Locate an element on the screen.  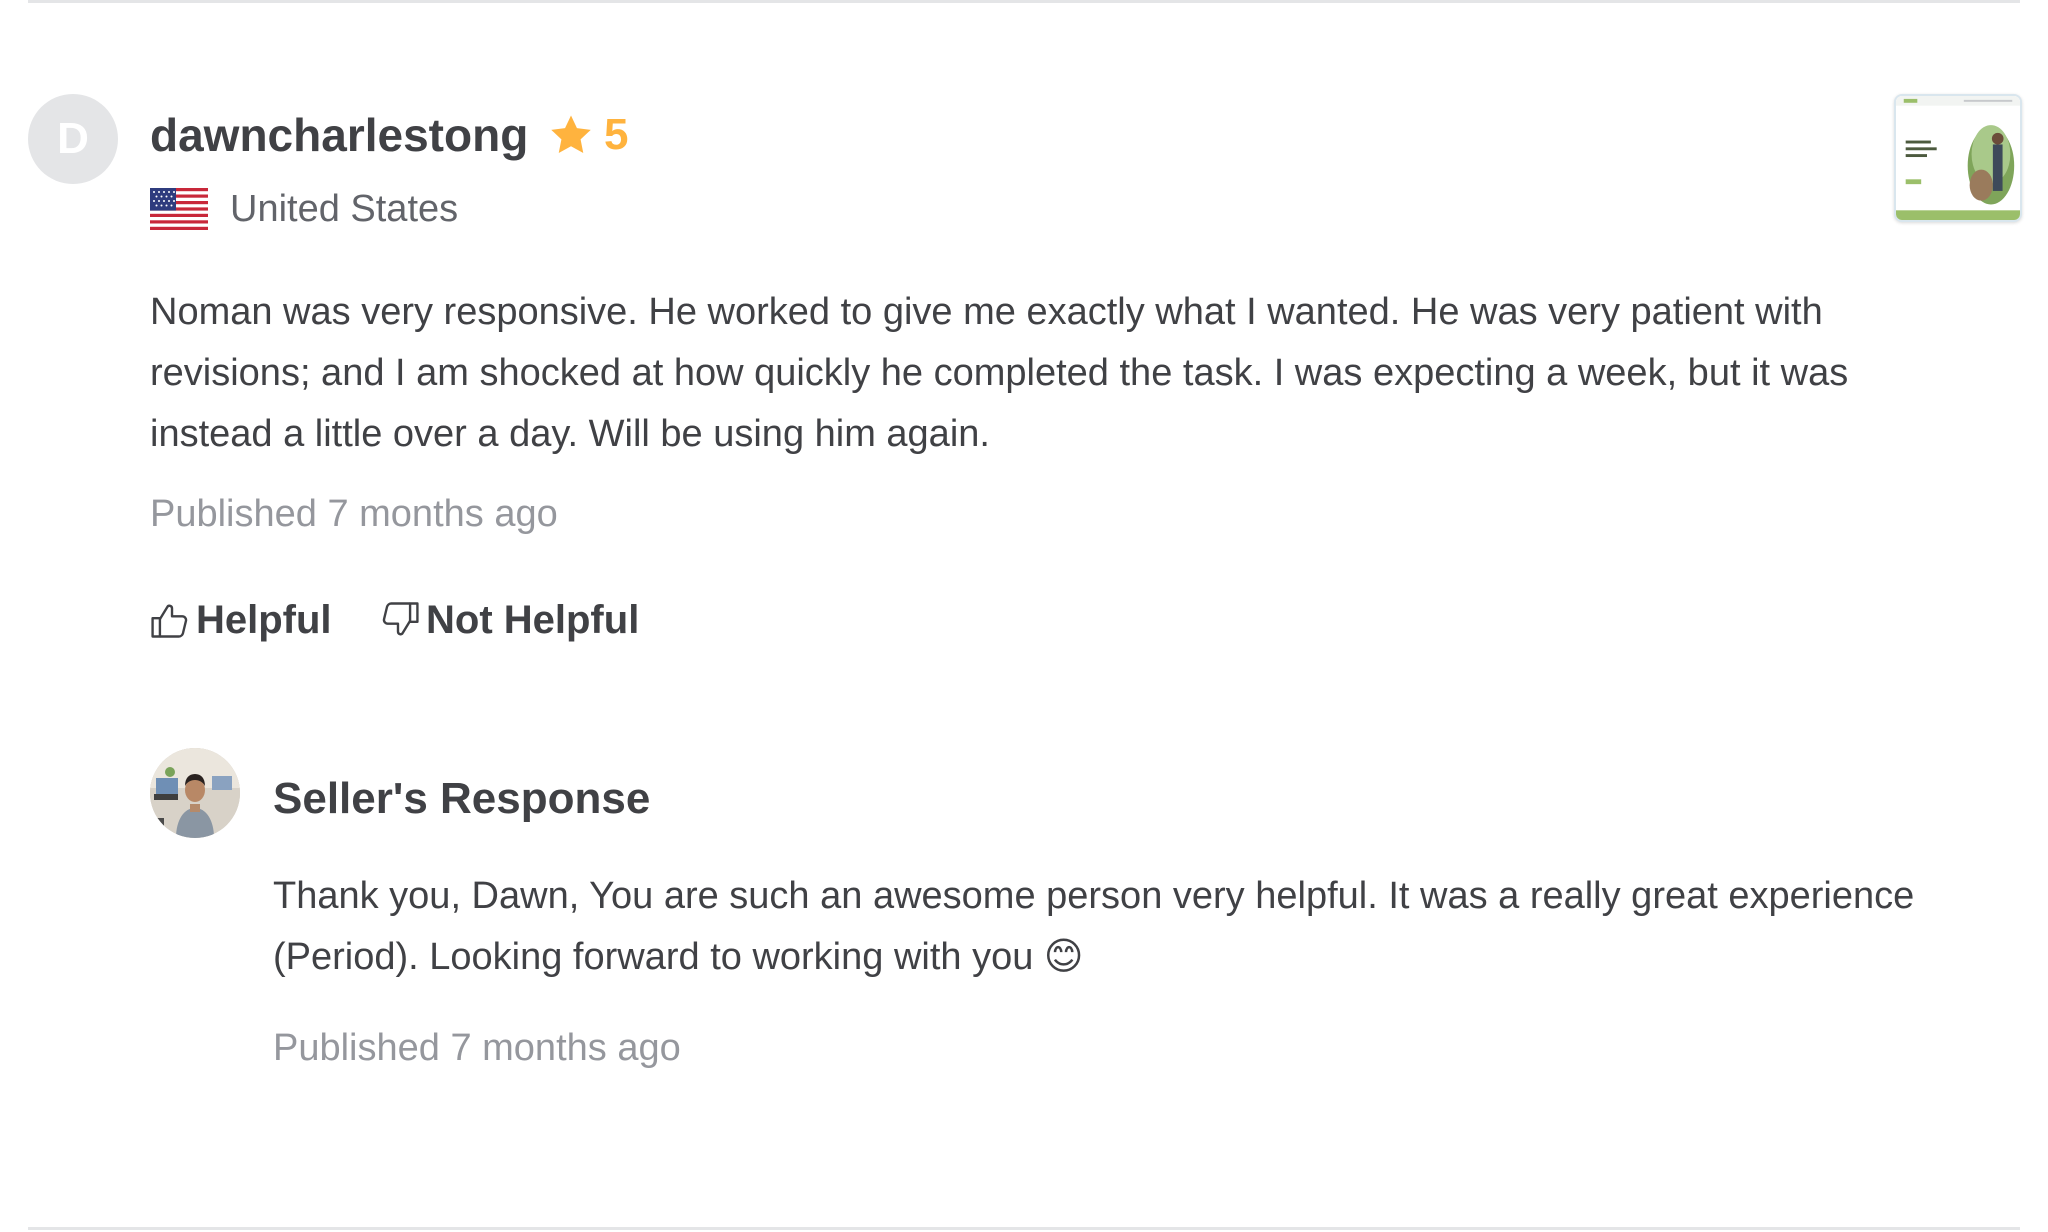
seller-response-published-date: Published 7 months ago is located at coordinates (477, 1048).